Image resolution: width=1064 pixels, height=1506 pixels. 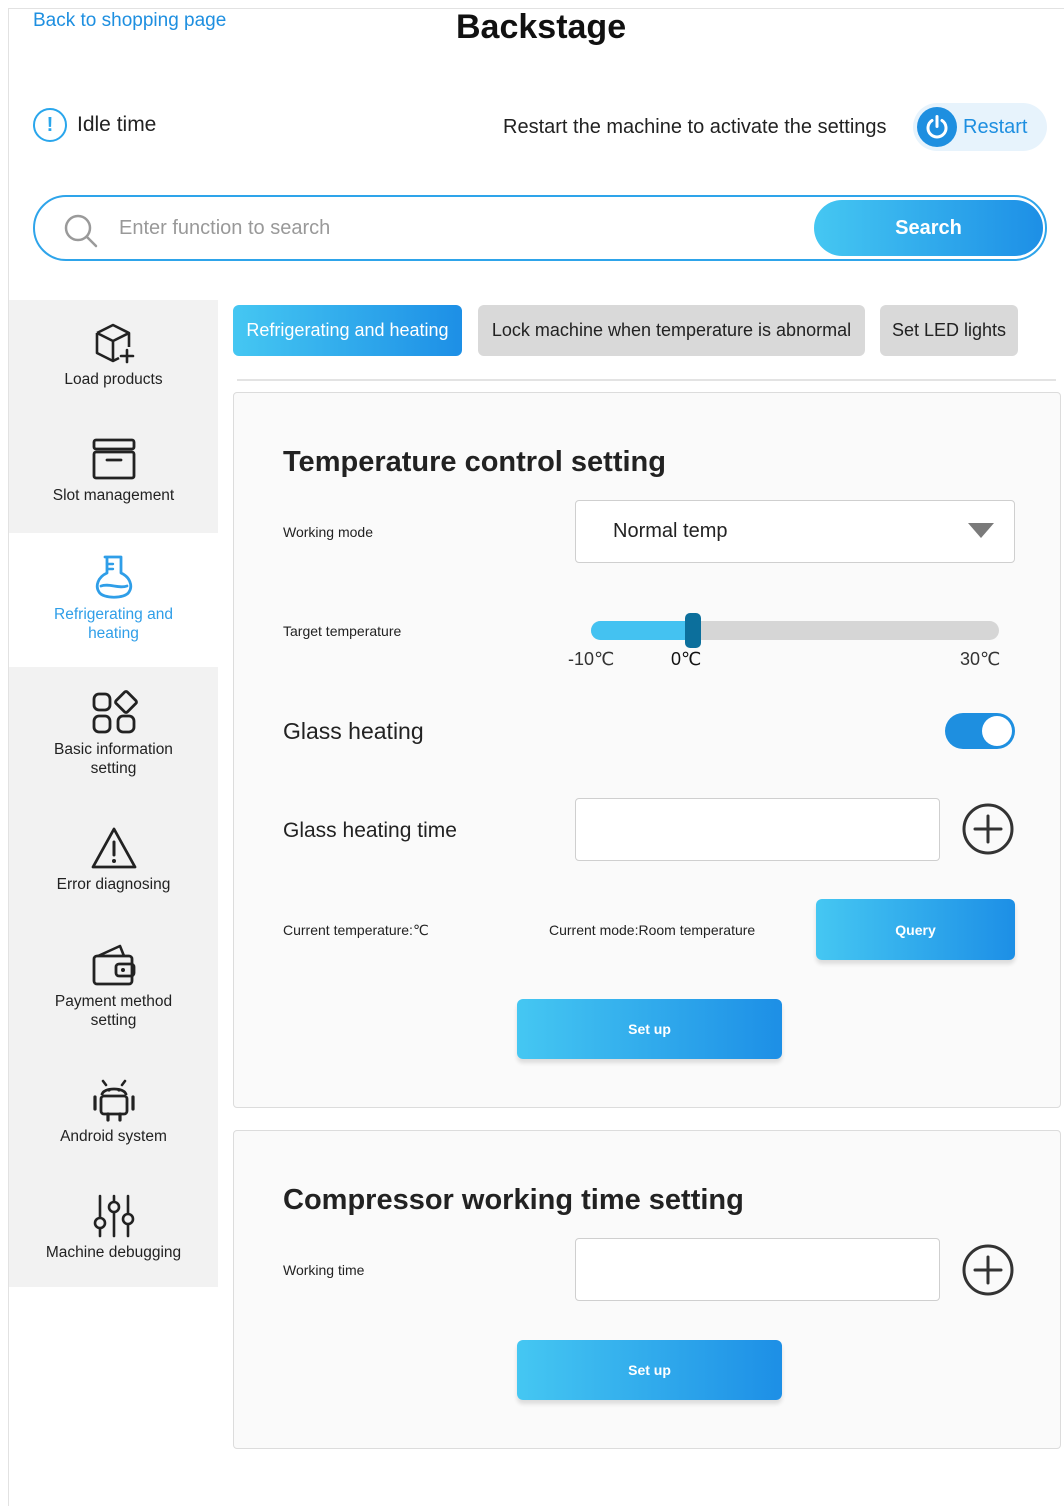 What do you see at coordinates (353, 731) in the screenshot?
I see `glass-heating-label: Glass heating` at bounding box center [353, 731].